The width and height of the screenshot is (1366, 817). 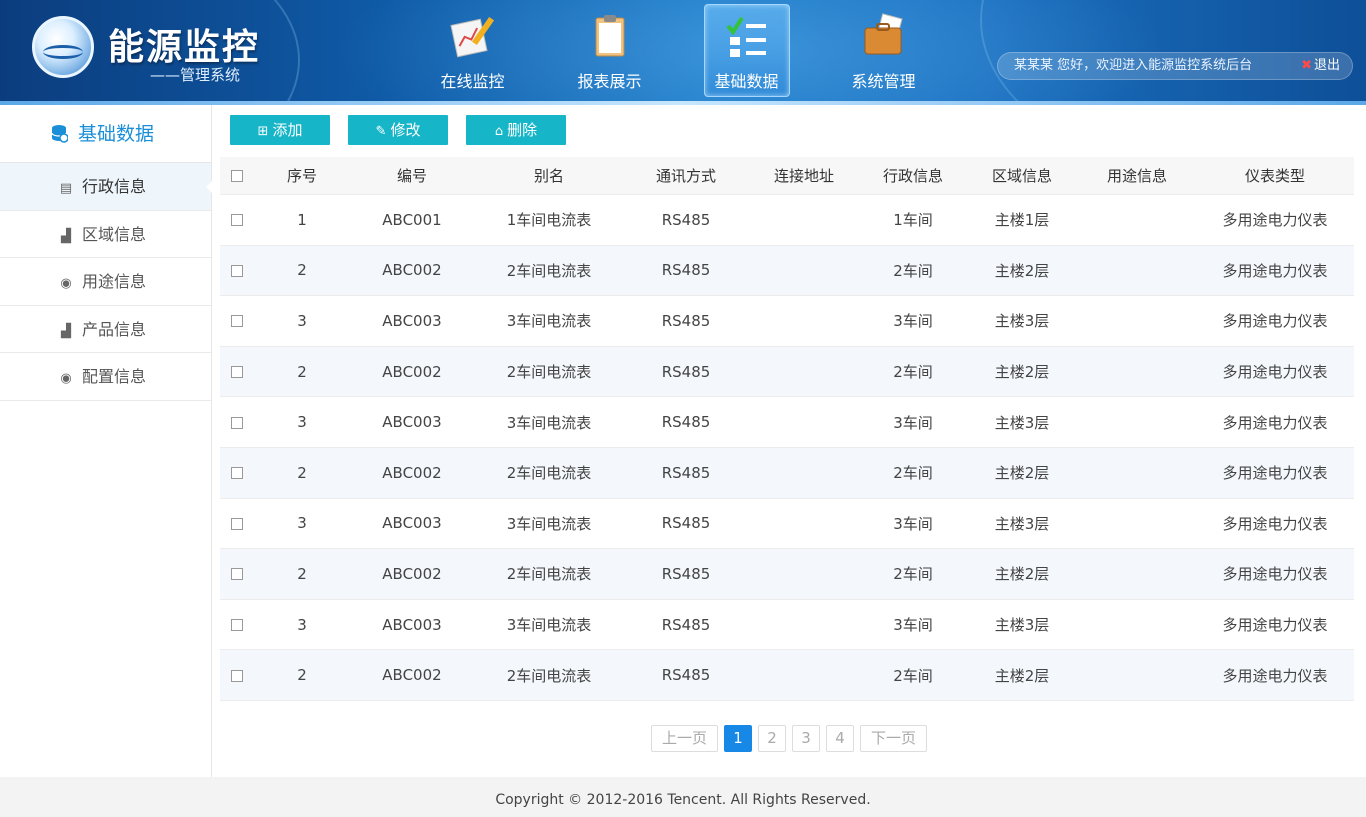 What do you see at coordinates (1326, 65) in the screenshot?
I see `logout-label: 退出` at bounding box center [1326, 65].